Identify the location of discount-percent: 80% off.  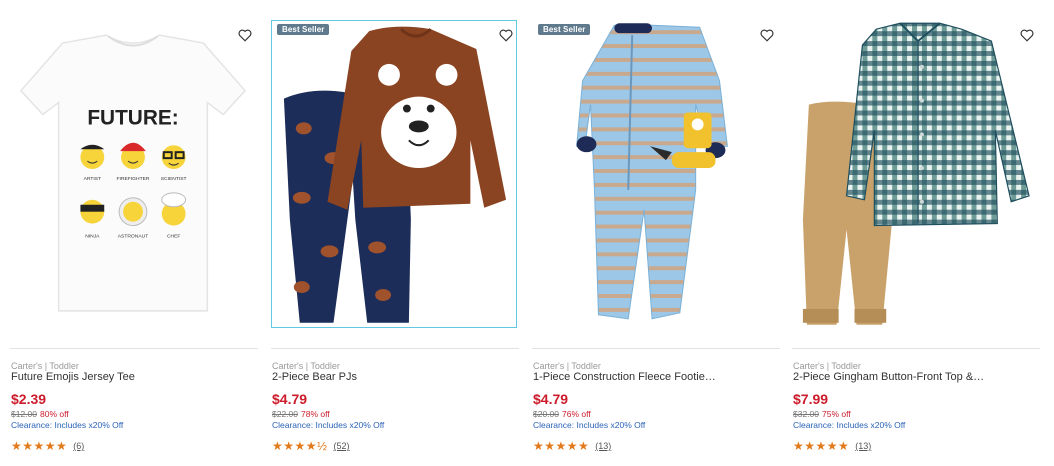
(54, 414).